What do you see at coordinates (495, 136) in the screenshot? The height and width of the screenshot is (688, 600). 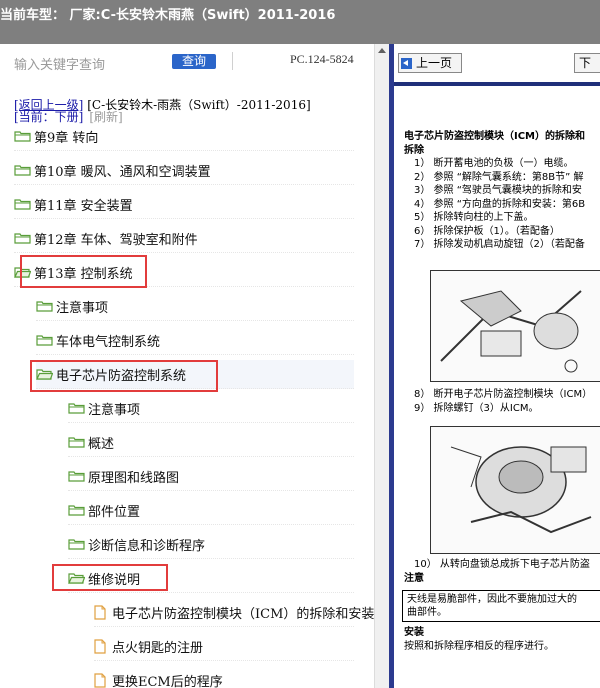 I see `doc-heading: 电子芯片防盗控制模块（ICM）的拆除和` at bounding box center [495, 136].